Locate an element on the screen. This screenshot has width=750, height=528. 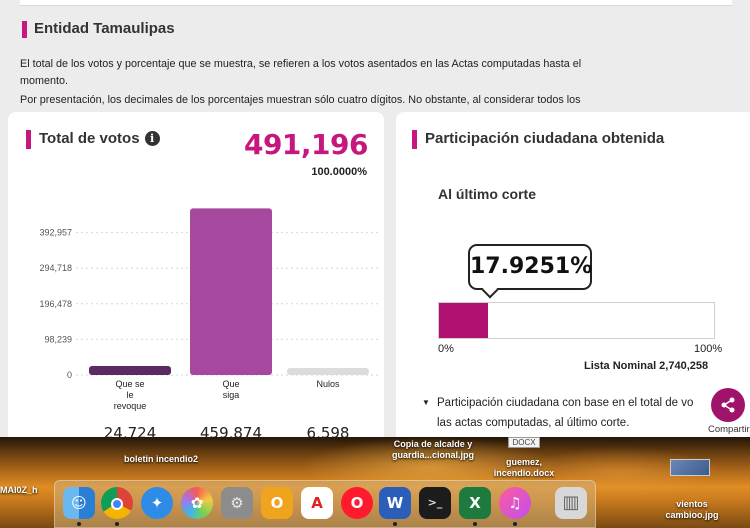
participation-progress-bar is located at coordinates (576, 320).